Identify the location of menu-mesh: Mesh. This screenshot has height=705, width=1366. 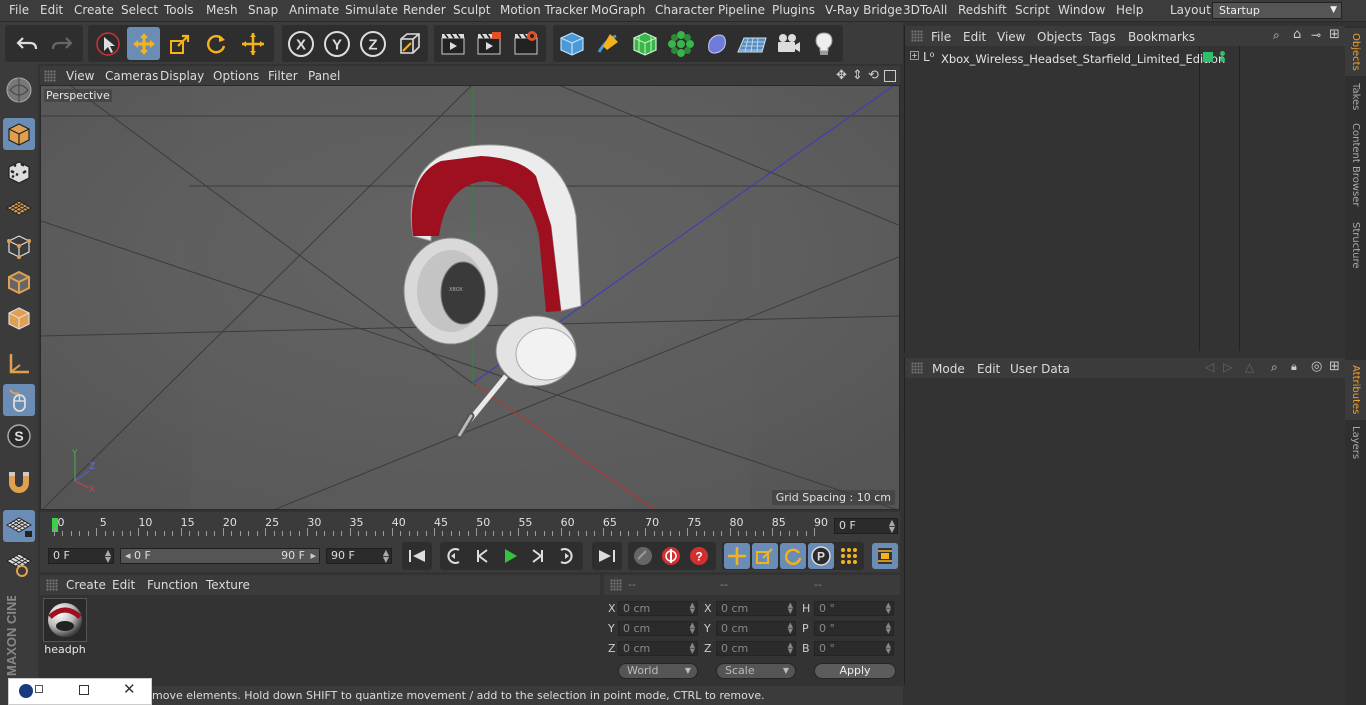
(222, 10).